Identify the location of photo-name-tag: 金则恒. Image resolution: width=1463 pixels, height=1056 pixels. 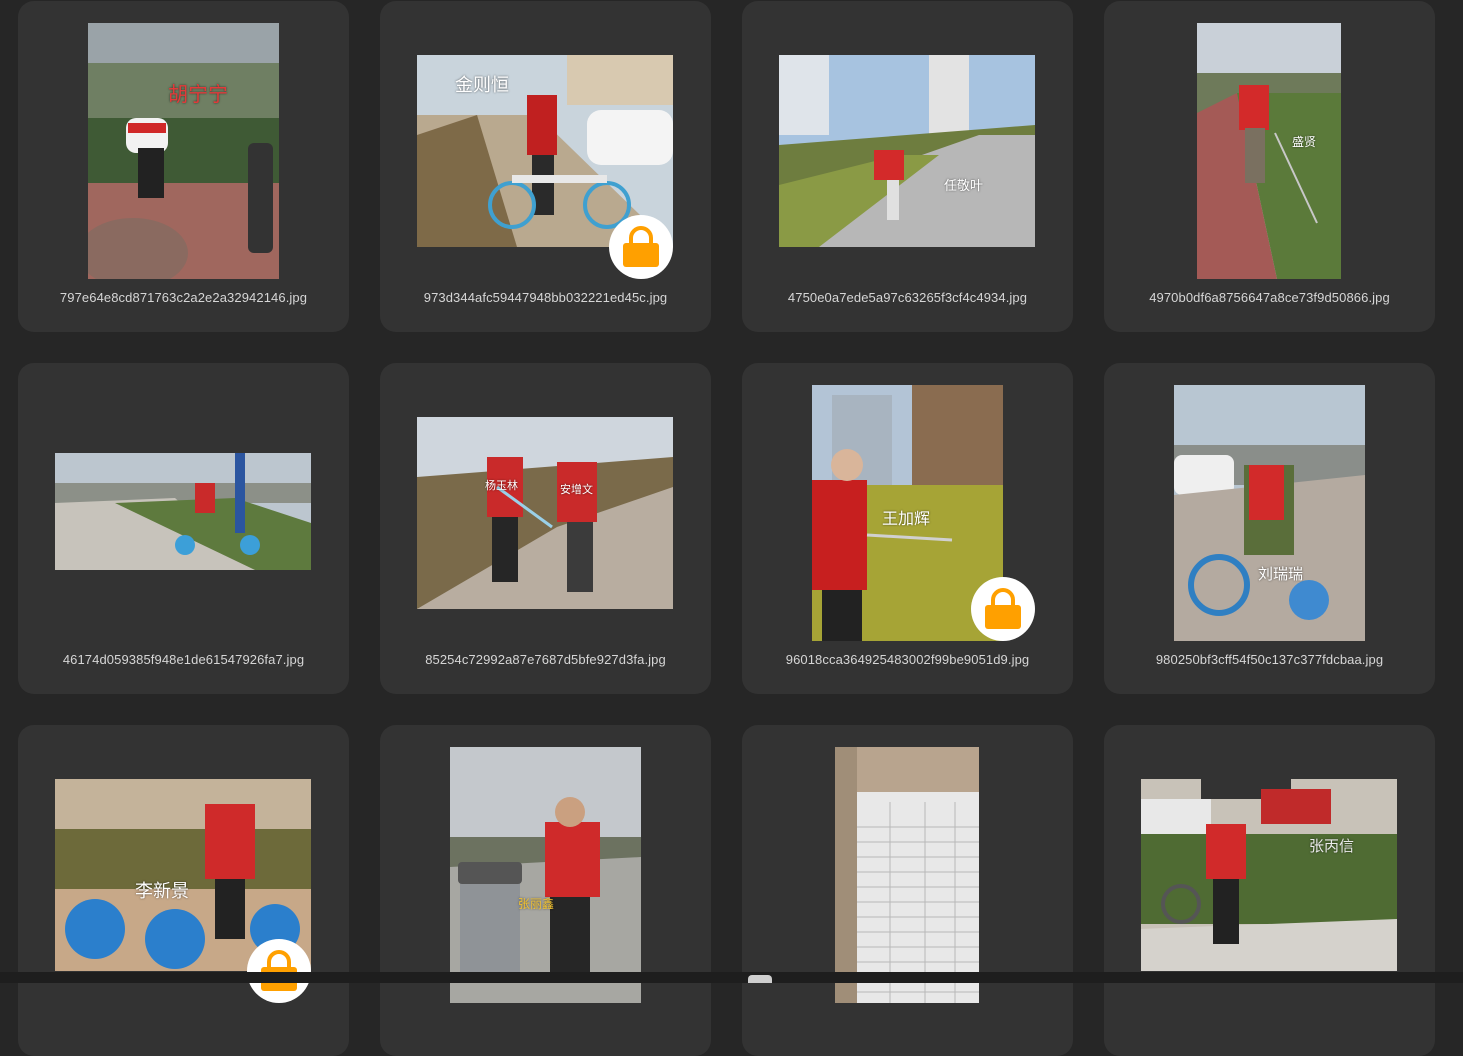
(482, 85).